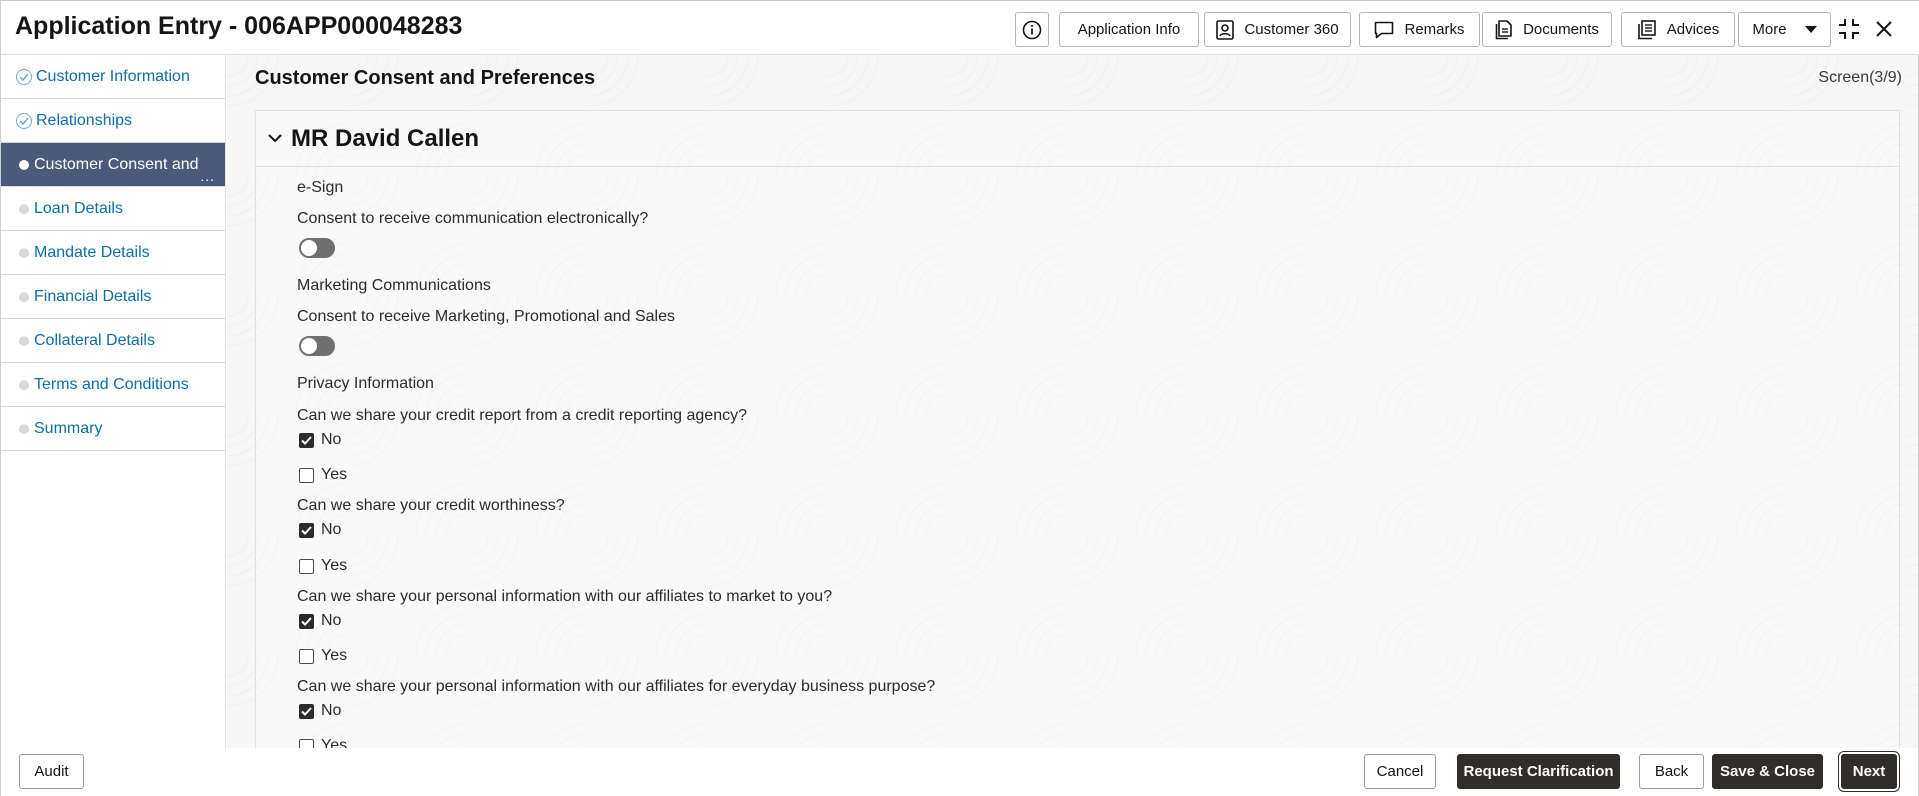 Image resolution: width=1919 pixels, height=796 pixels. What do you see at coordinates (1869, 771) in the screenshot?
I see `next-button: Next` at bounding box center [1869, 771].